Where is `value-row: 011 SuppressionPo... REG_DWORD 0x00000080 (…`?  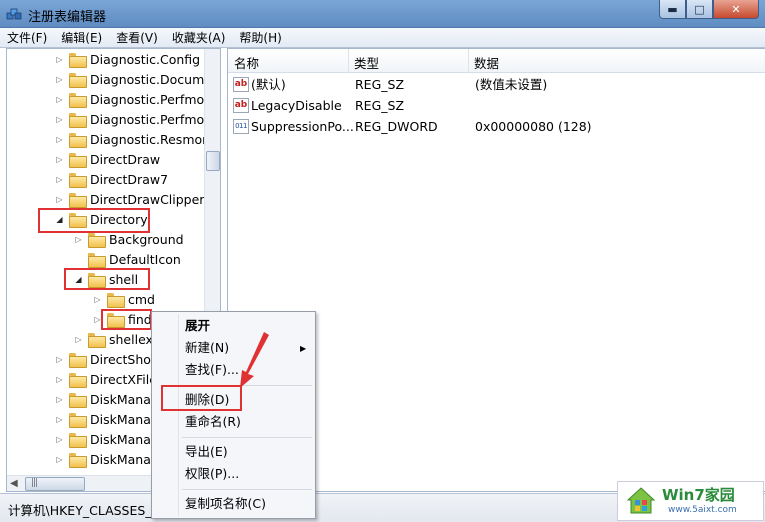
value-row: 011 SuppressionPo... REG_DWORD 0x00000080 (… is located at coordinates (496, 126).